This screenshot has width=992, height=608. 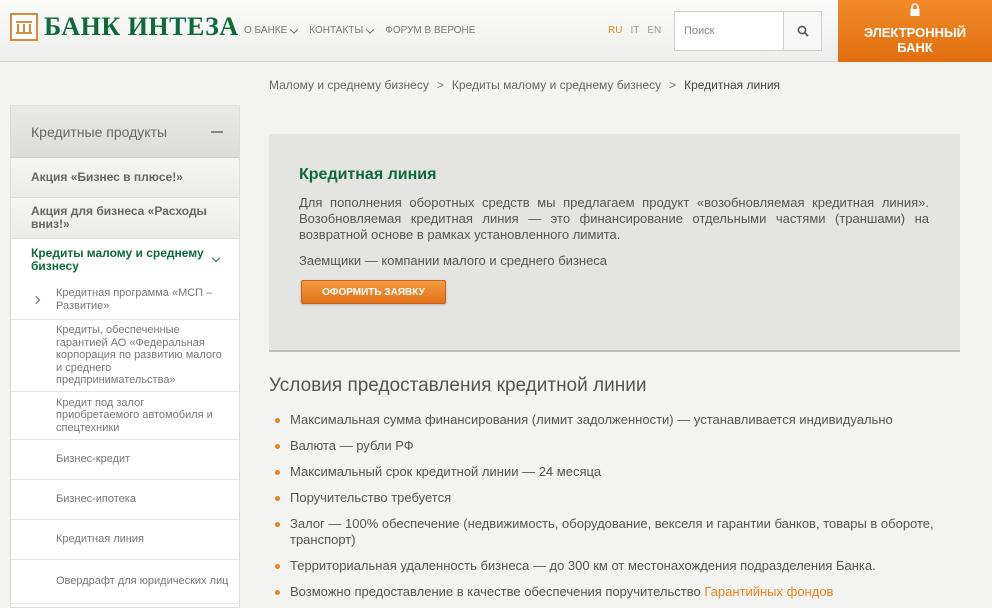 What do you see at coordinates (99, 131) in the screenshot?
I see `sidebar-title: Кредитные продукты` at bounding box center [99, 131].